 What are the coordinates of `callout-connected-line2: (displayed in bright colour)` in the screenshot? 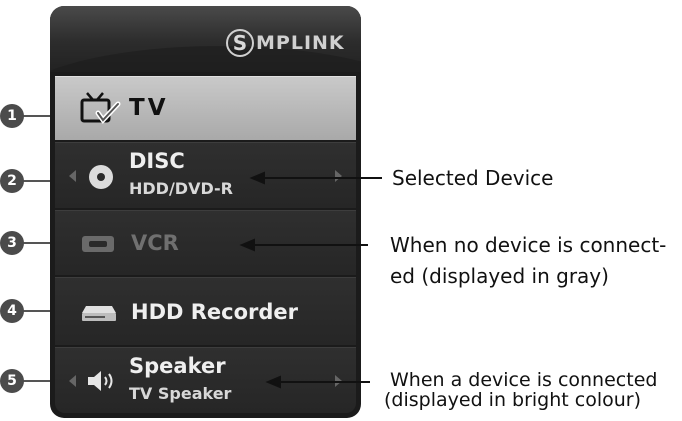 It's located at (513, 400).